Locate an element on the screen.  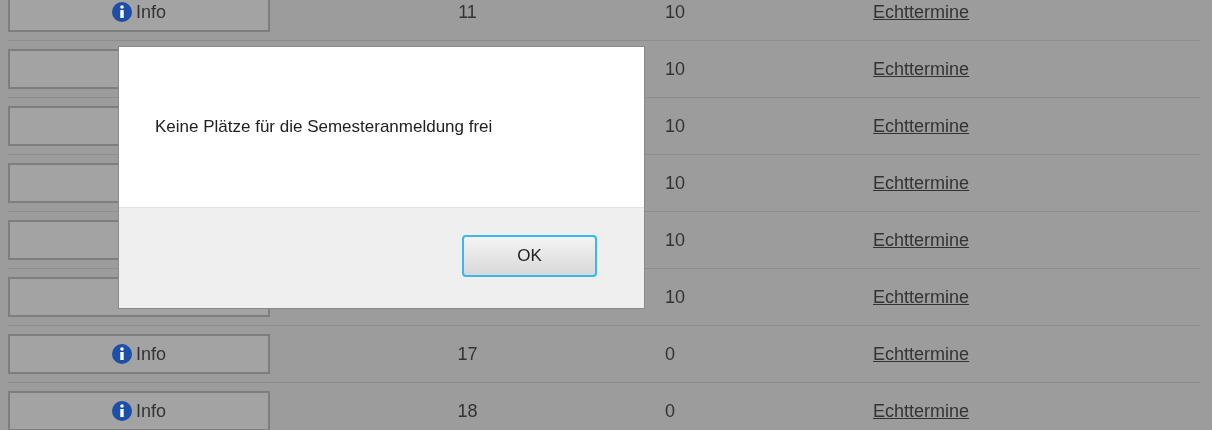
table-cell: 17 is located at coordinates (467, 353).